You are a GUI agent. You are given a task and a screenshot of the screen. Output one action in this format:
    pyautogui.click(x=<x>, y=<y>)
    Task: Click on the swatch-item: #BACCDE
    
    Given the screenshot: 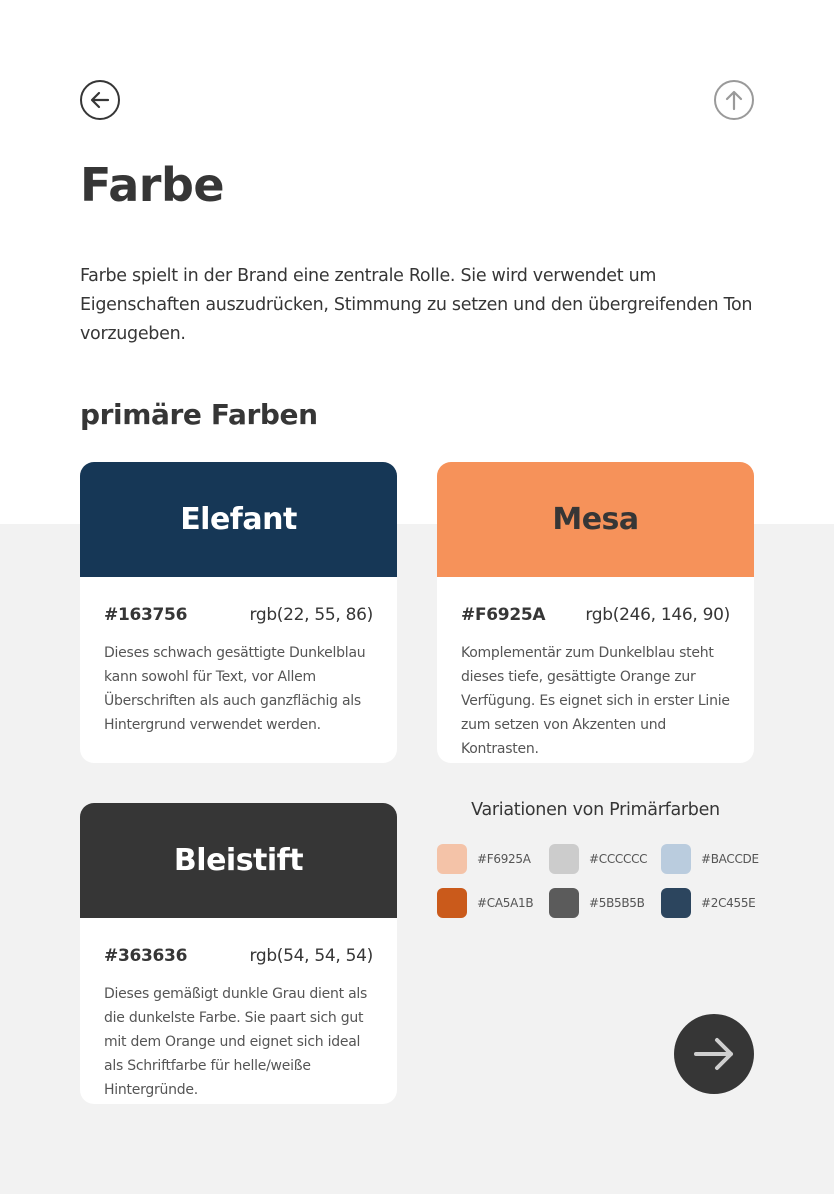 What is the action you would take?
    pyautogui.click(x=717, y=859)
    